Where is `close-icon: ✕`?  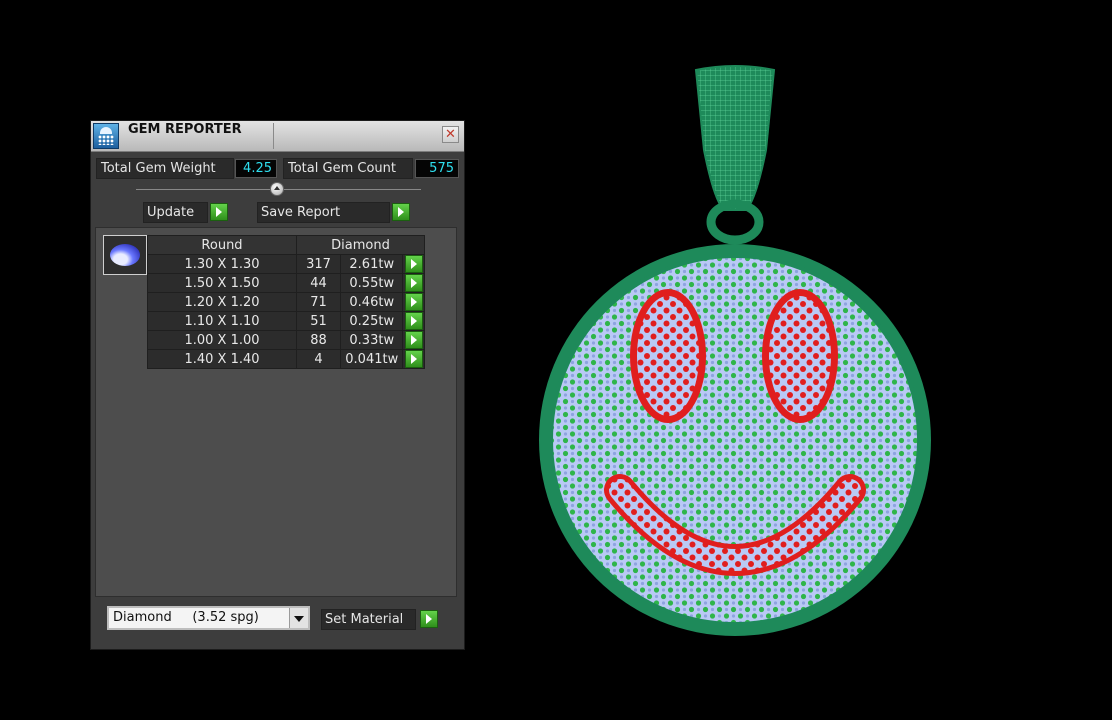 close-icon: ✕ is located at coordinates (450, 134).